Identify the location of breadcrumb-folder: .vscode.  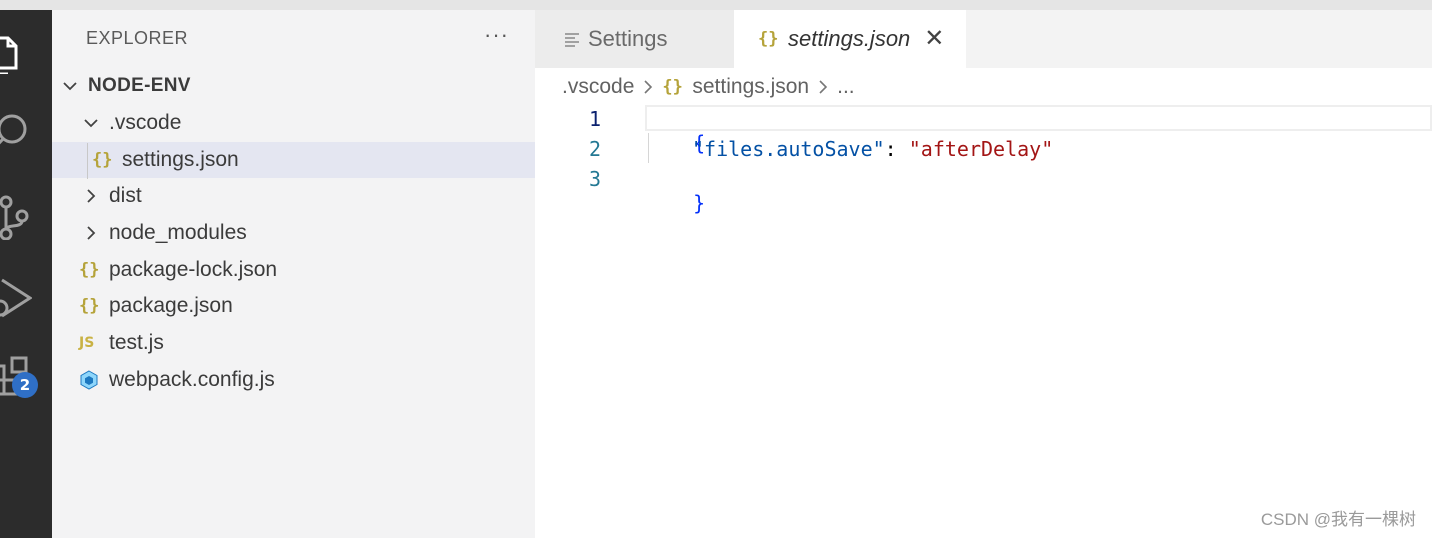
(598, 87).